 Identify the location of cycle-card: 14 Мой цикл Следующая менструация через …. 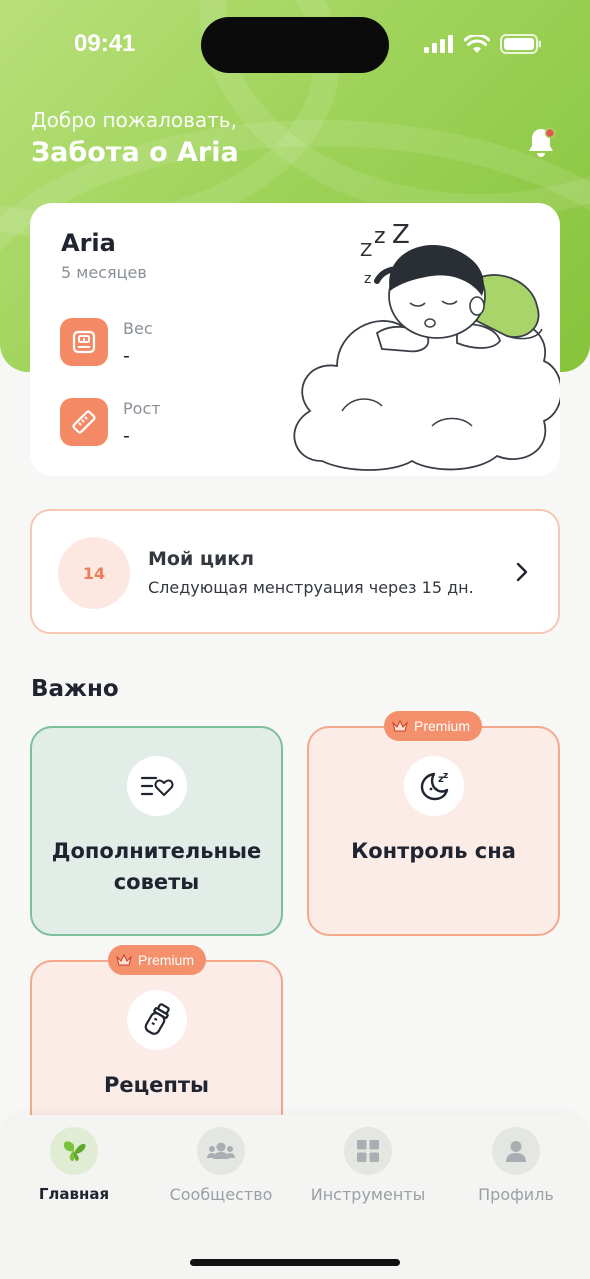
(295, 571).